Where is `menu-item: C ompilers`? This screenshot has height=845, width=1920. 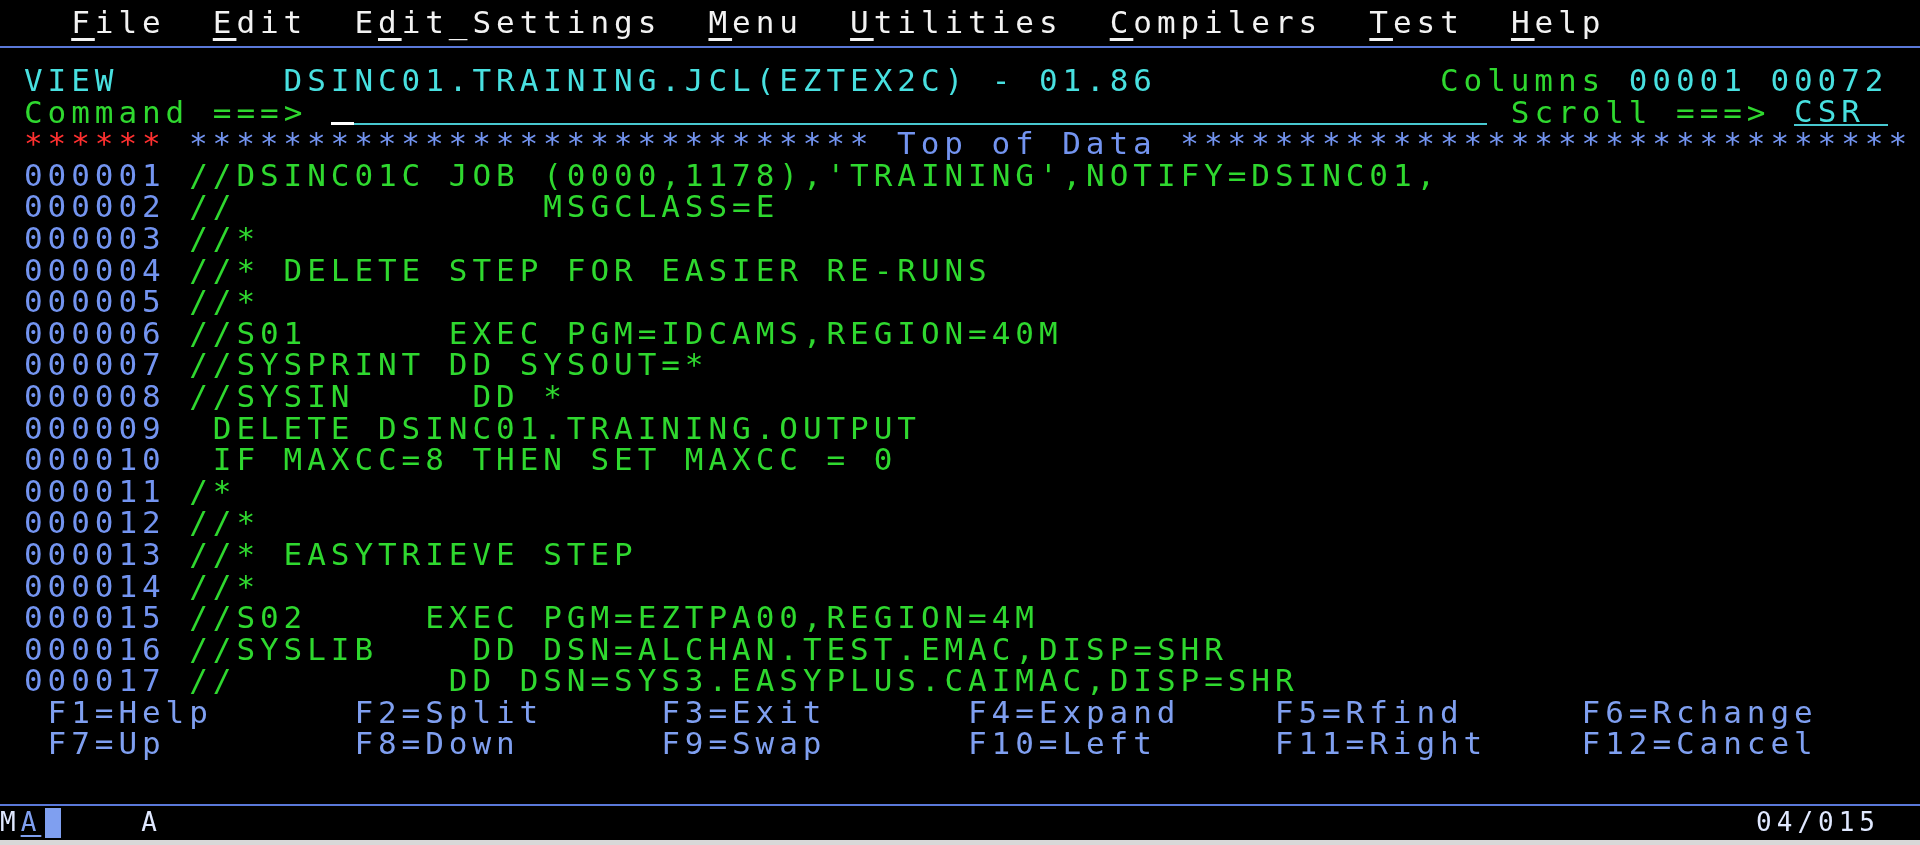
menu-item: C ompilers is located at coordinates (1216, 23).